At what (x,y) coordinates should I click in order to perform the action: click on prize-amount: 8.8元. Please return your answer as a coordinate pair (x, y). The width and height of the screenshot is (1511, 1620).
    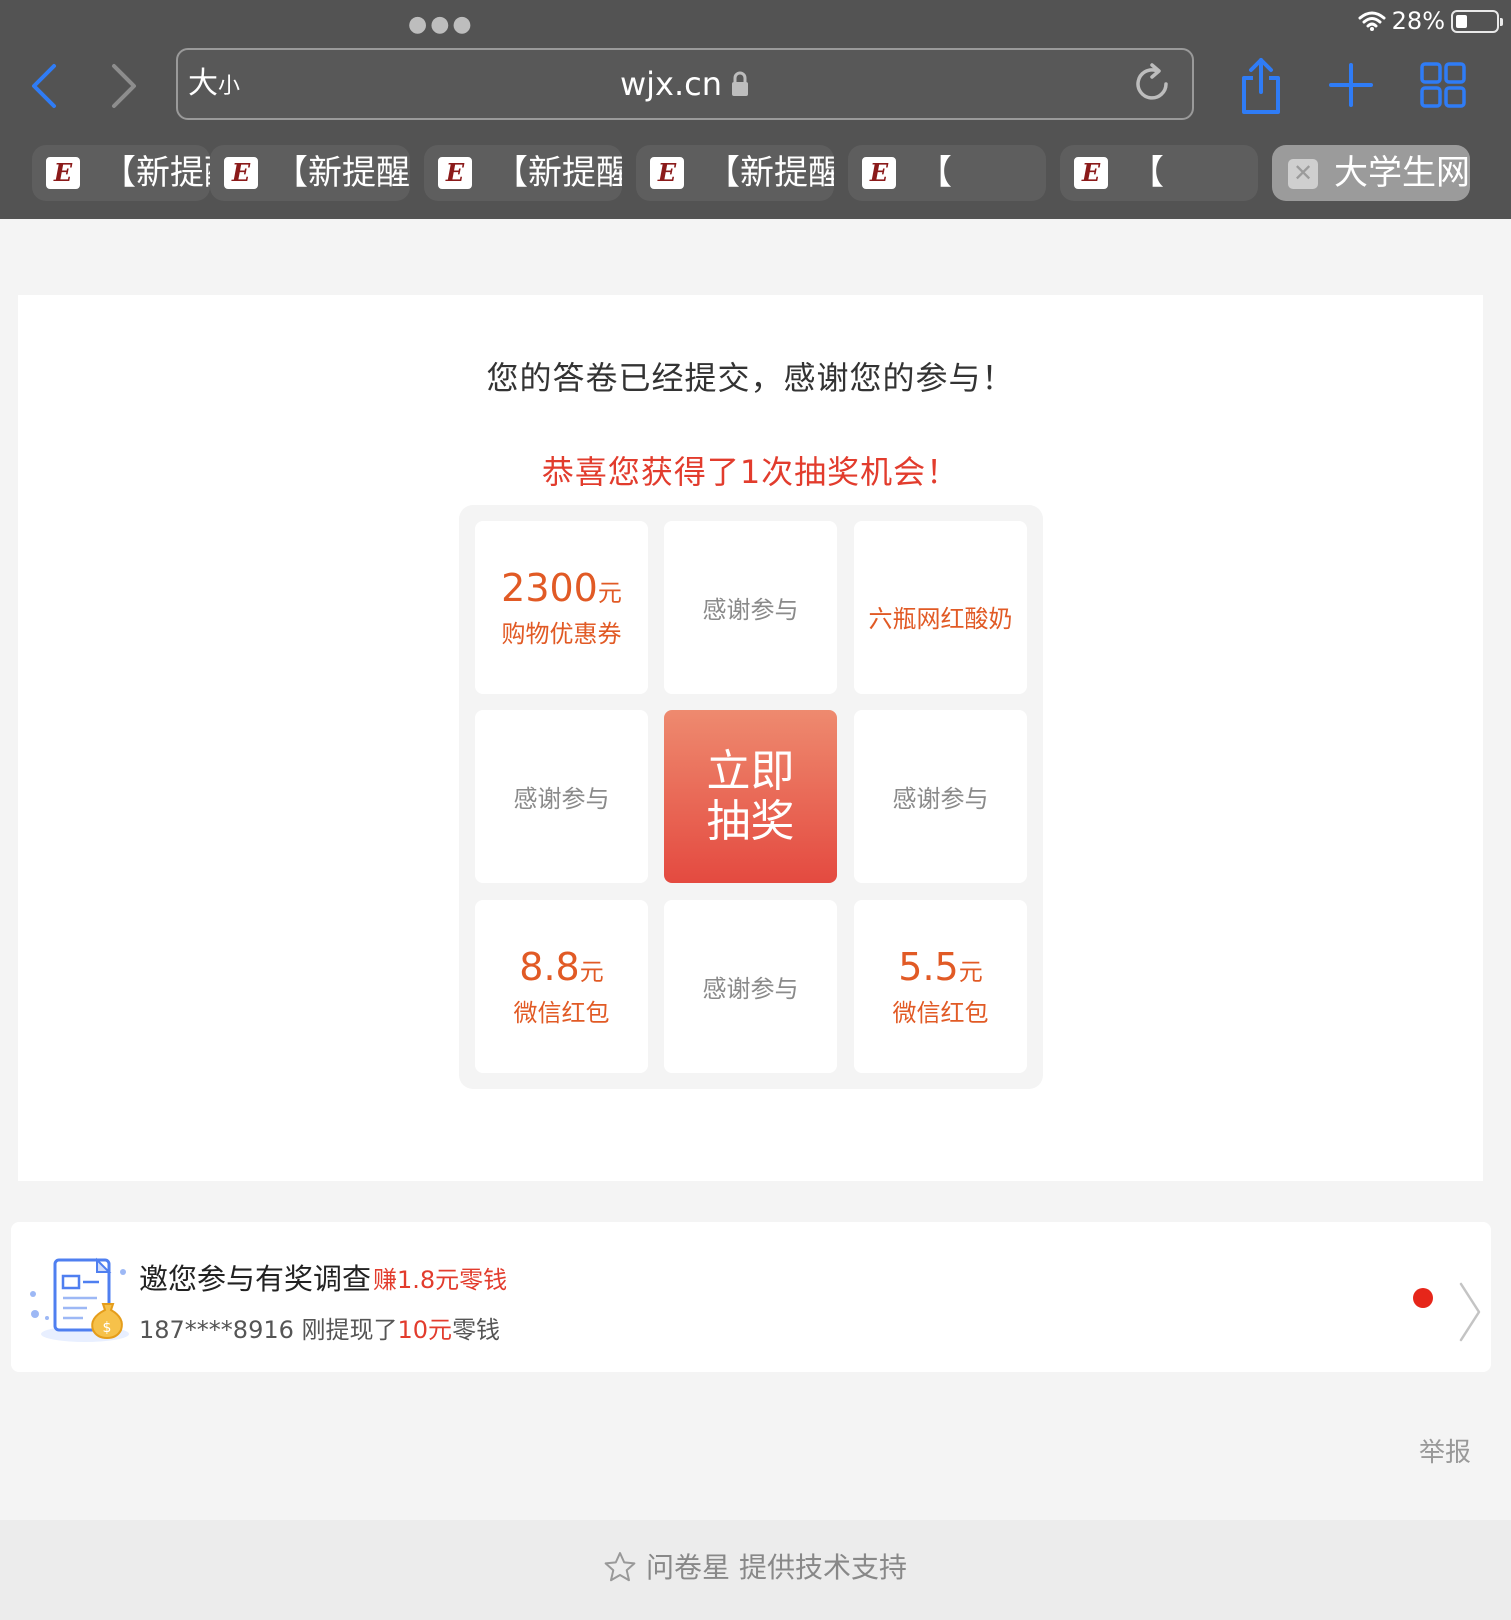
    Looking at the image, I should click on (561, 969).